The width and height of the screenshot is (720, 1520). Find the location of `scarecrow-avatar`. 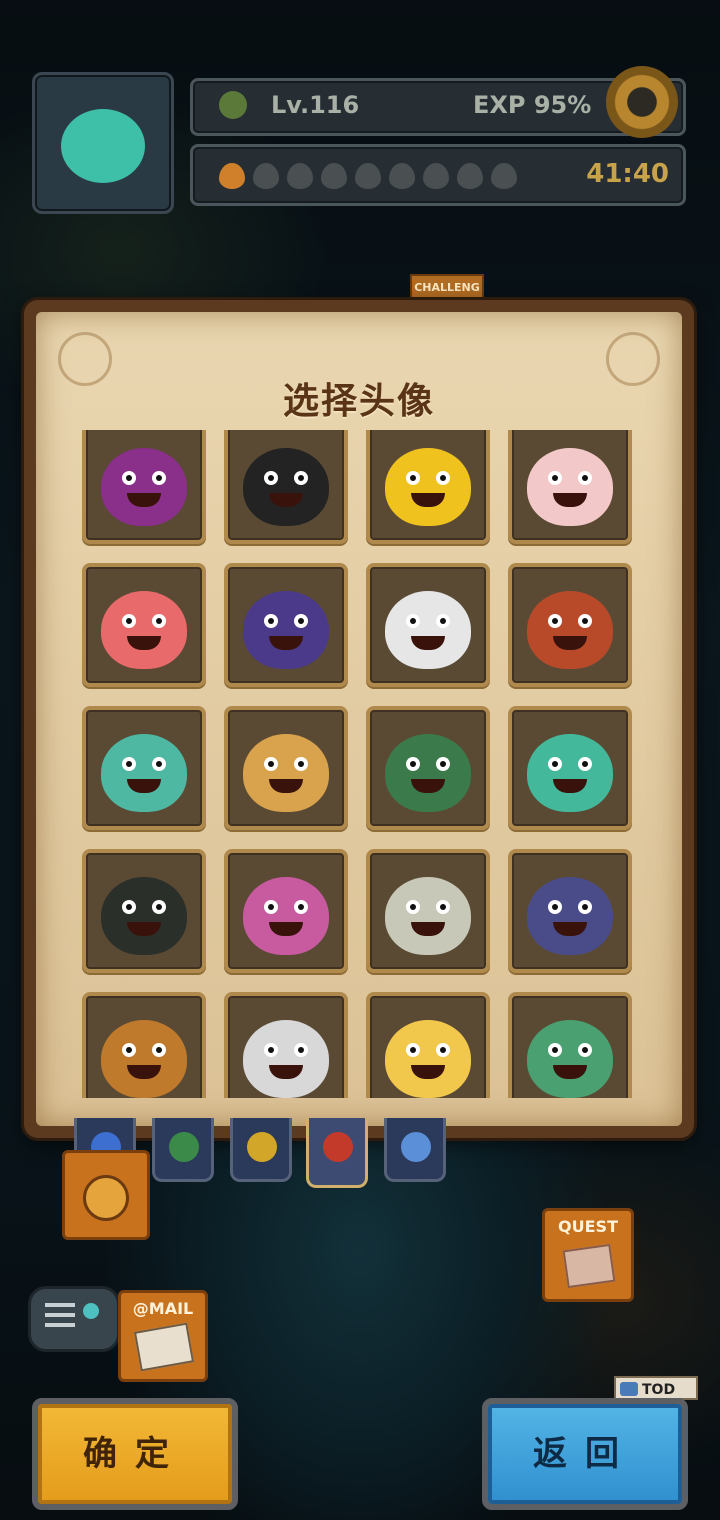

scarecrow-avatar is located at coordinates (144, 1045).